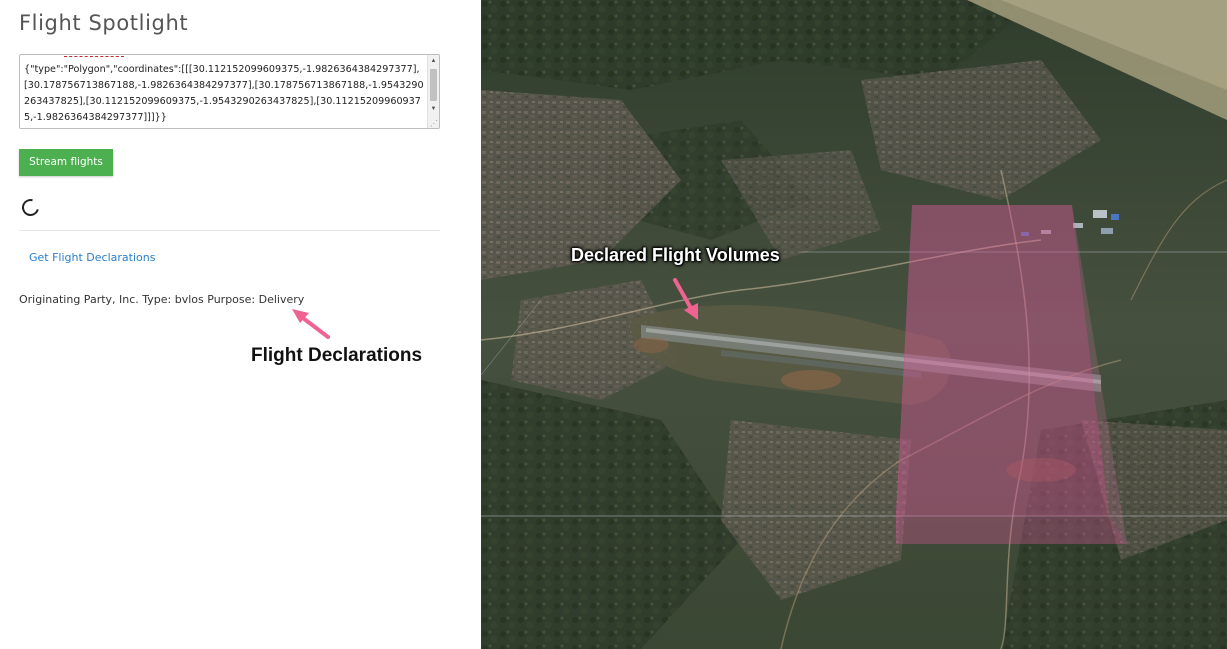 The image size is (1227, 649). What do you see at coordinates (94, 59) in the screenshot?
I see `spellcheck-underline` at bounding box center [94, 59].